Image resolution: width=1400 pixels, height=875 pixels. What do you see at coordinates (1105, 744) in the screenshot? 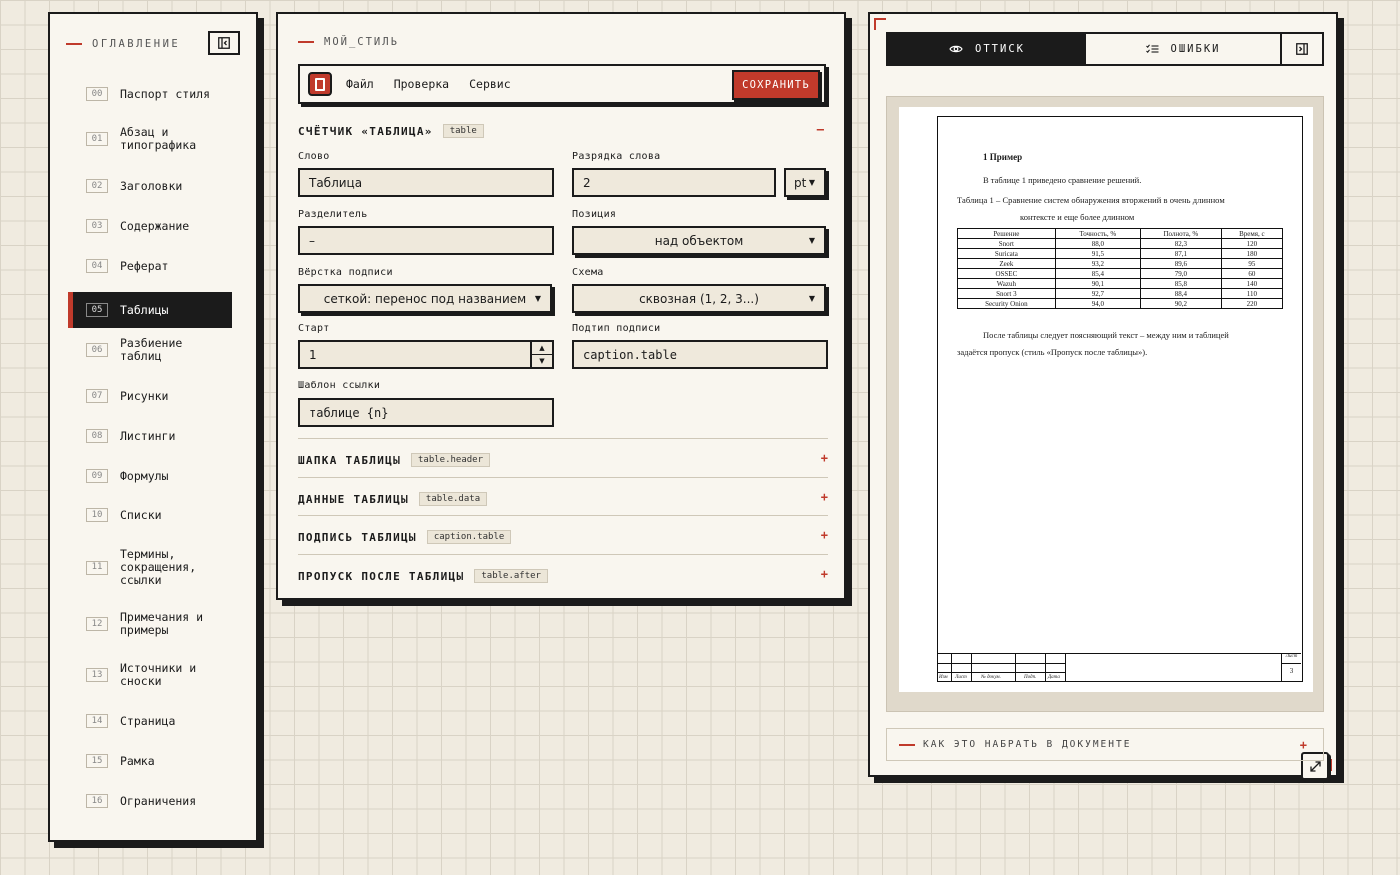
I see `howto-accordion: КАК ЭТО НАБРАТЬ В ДОКУМЕНТЕ +` at bounding box center [1105, 744].